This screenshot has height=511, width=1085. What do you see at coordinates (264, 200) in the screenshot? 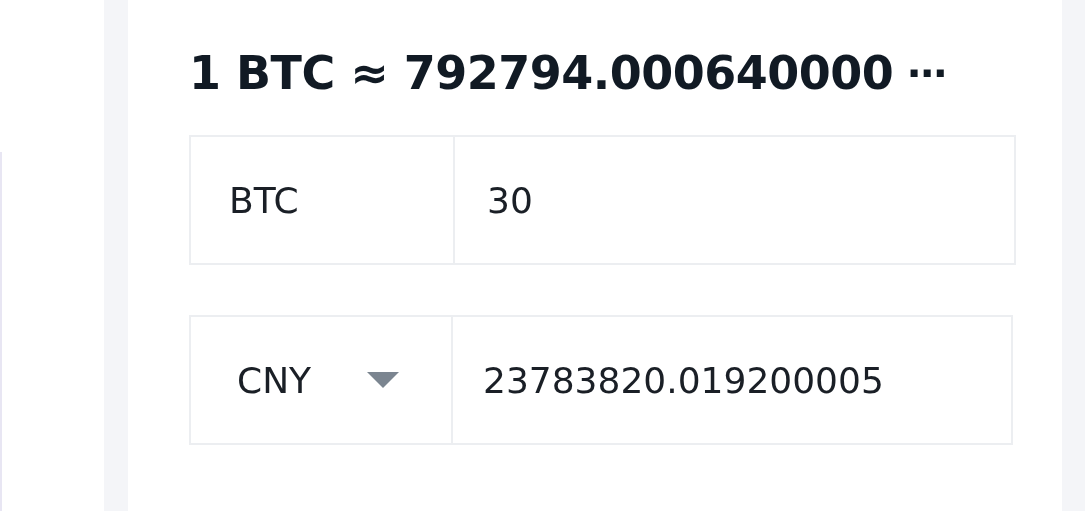
I see `currency-label: BTC` at bounding box center [264, 200].